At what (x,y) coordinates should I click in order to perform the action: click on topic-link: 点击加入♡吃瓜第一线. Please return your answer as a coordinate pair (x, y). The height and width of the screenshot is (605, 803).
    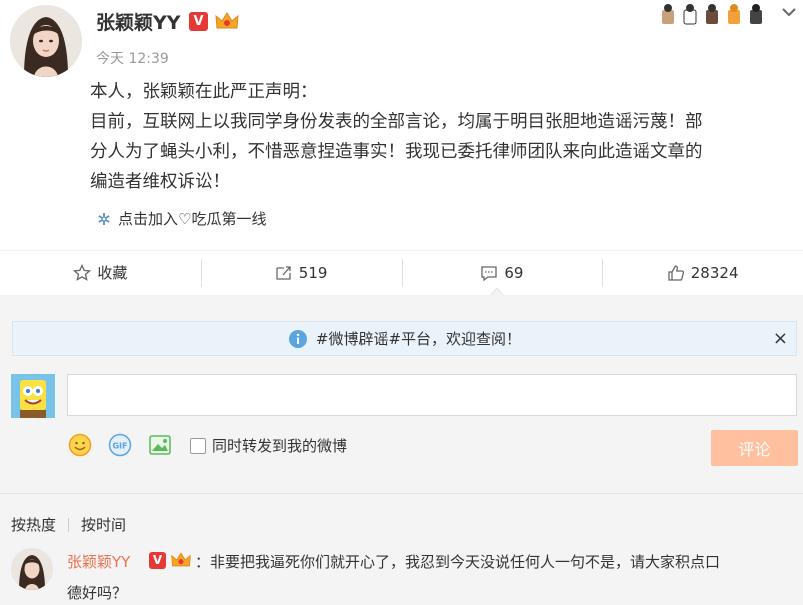
    Looking at the image, I should click on (181, 218).